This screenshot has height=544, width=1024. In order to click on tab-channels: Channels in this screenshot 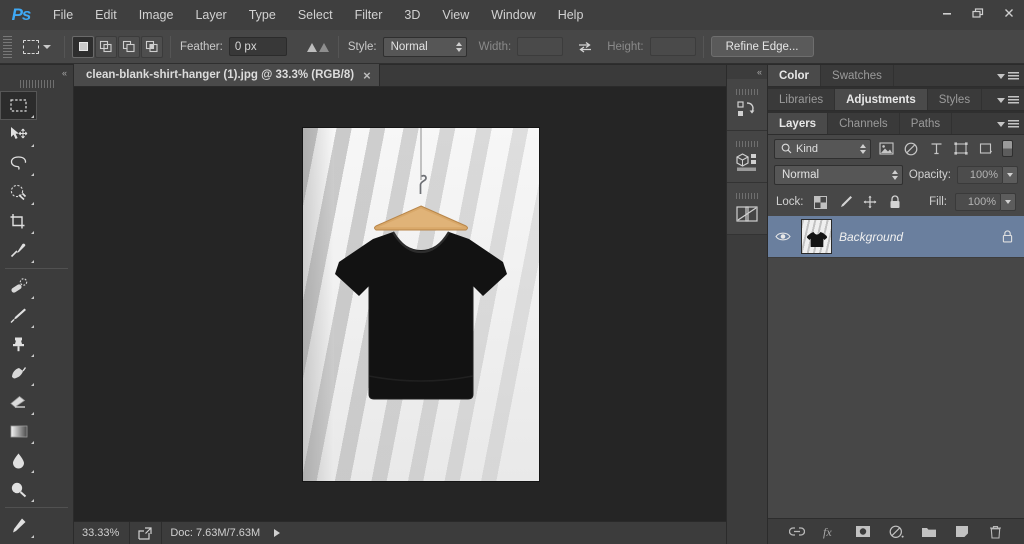, I will do `click(864, 123)`.